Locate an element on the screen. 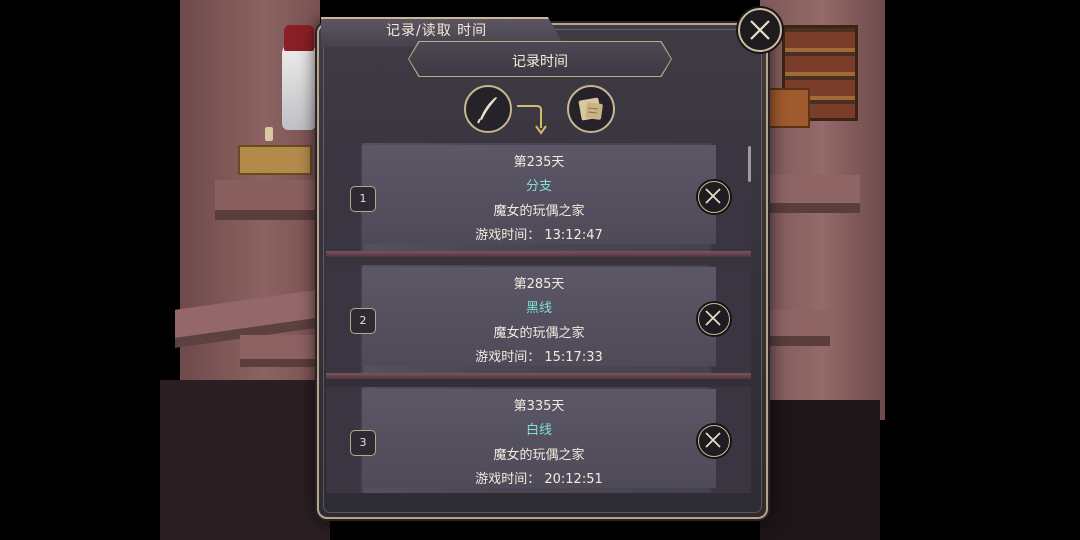  slot-day: 第335天 is located at coordinates (539, 406).